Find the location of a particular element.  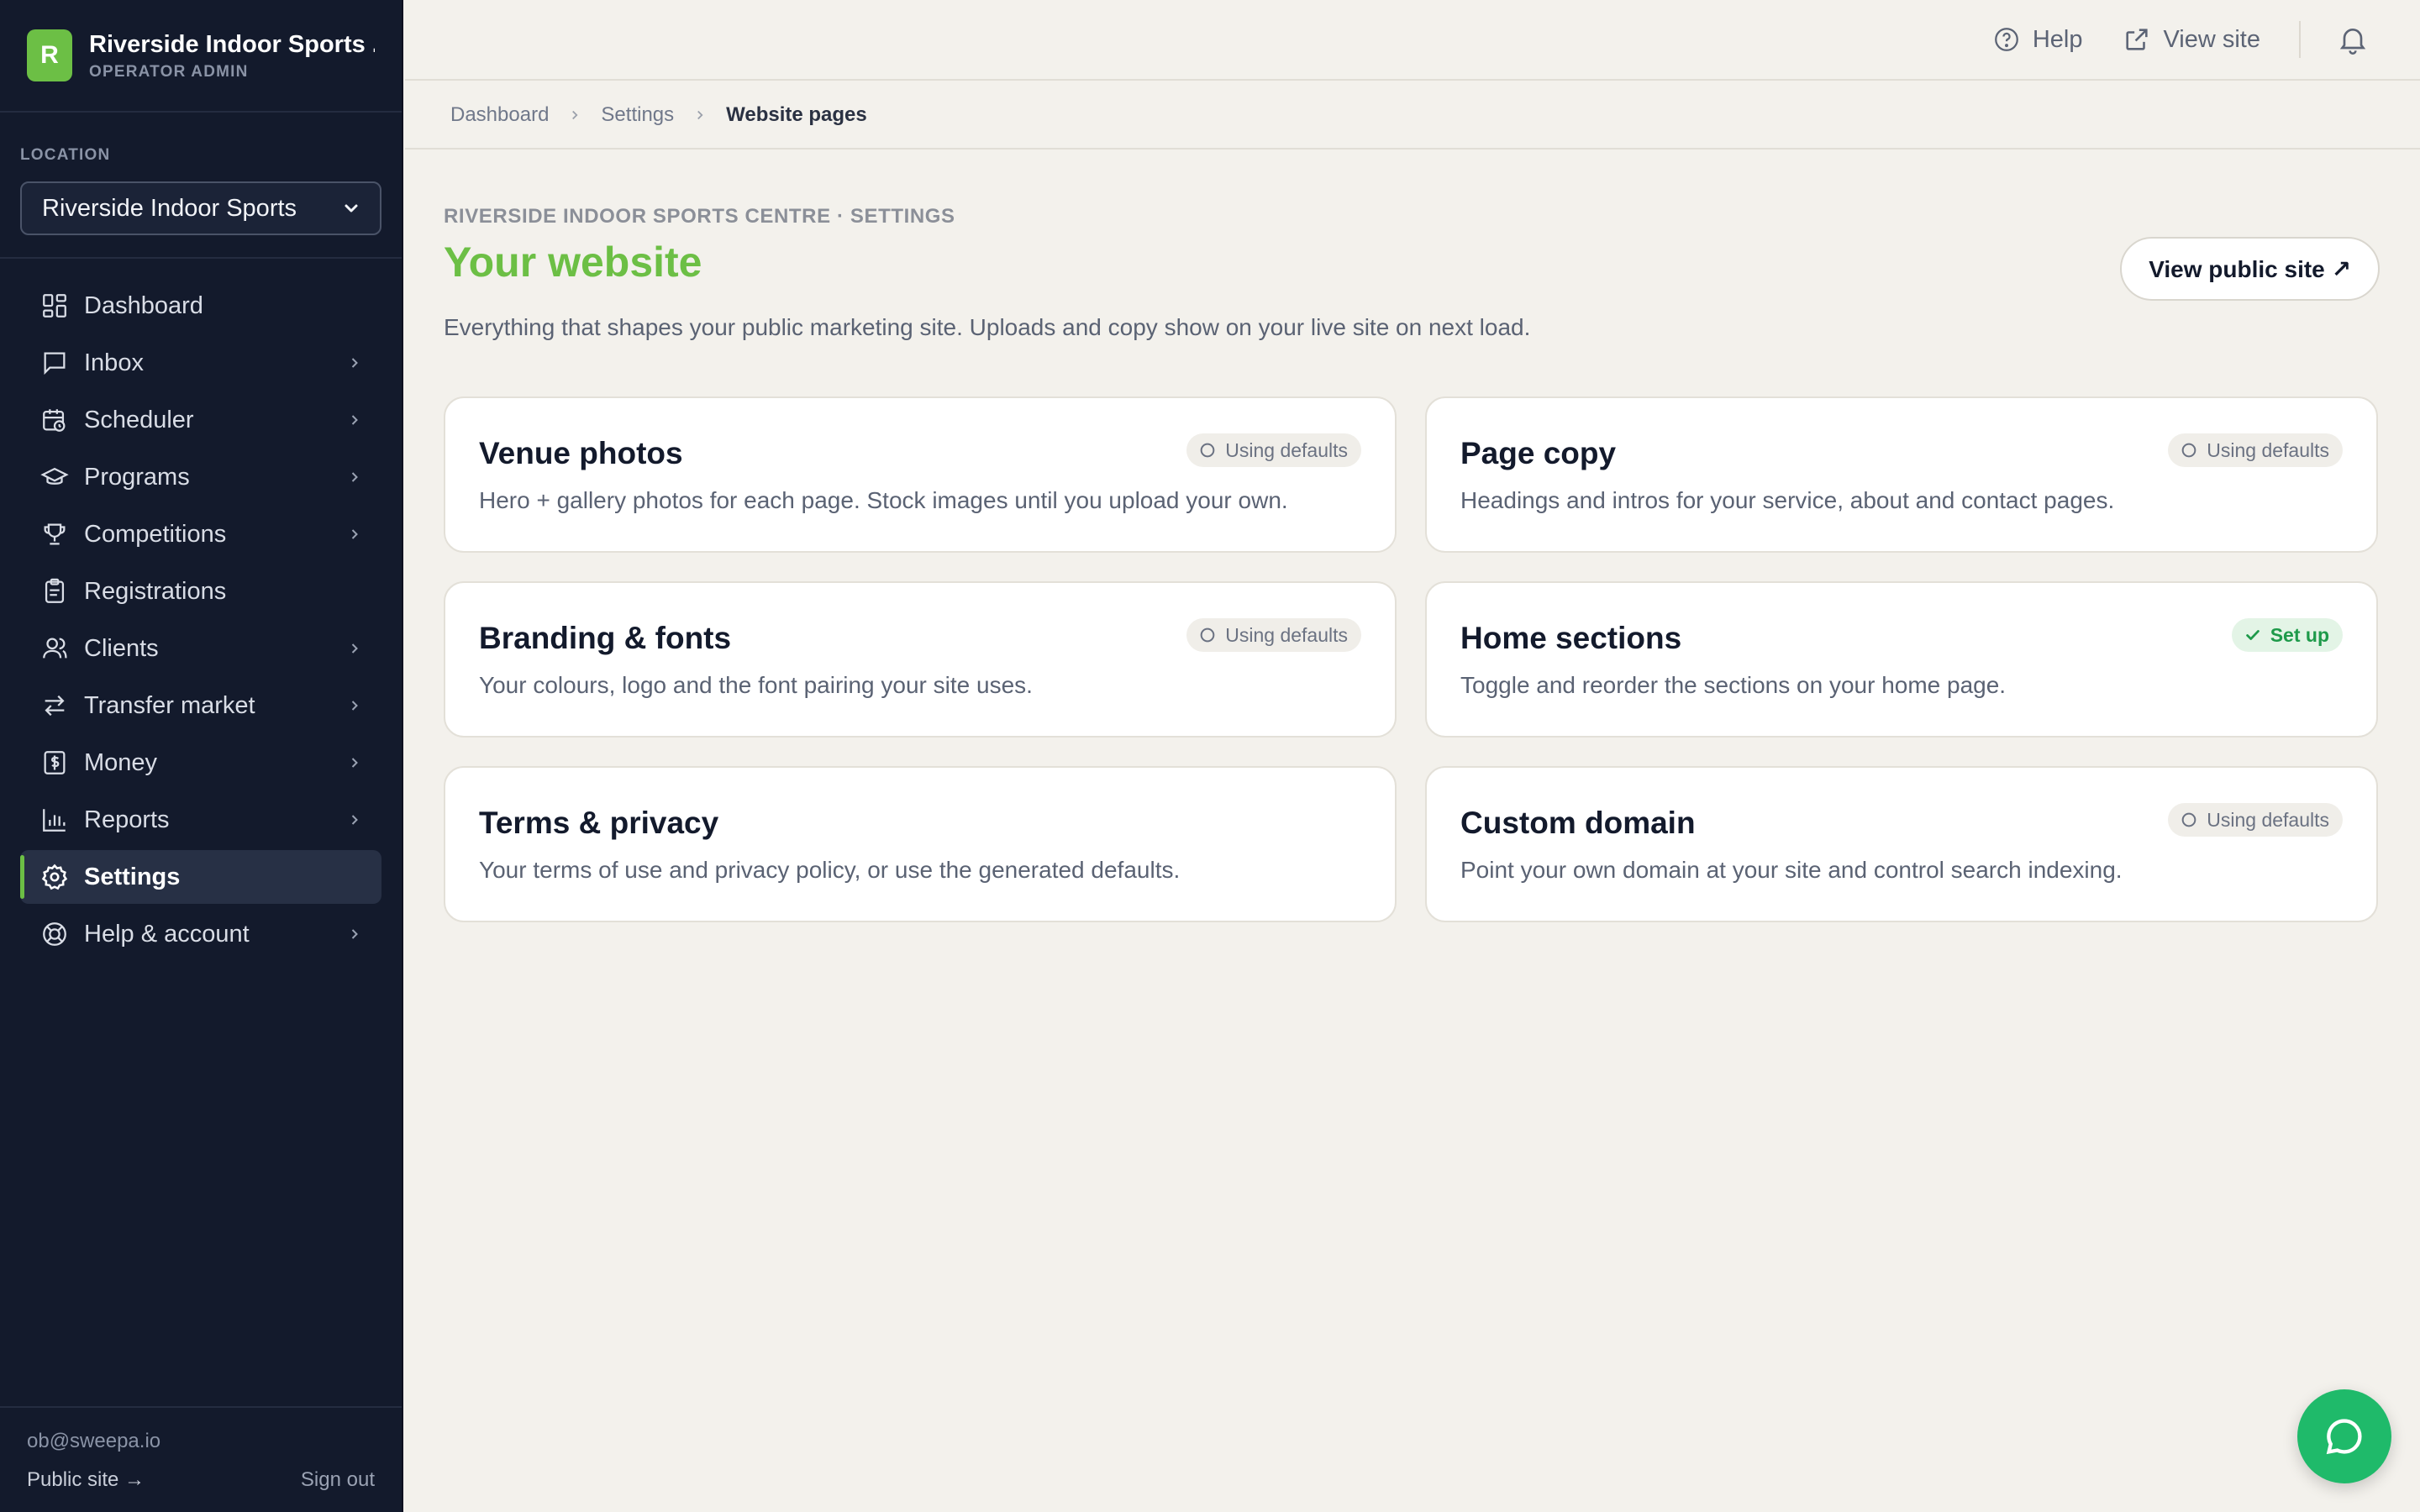

sidebar-item-dashboard: Dashboard is located at coordinates (200, 306).